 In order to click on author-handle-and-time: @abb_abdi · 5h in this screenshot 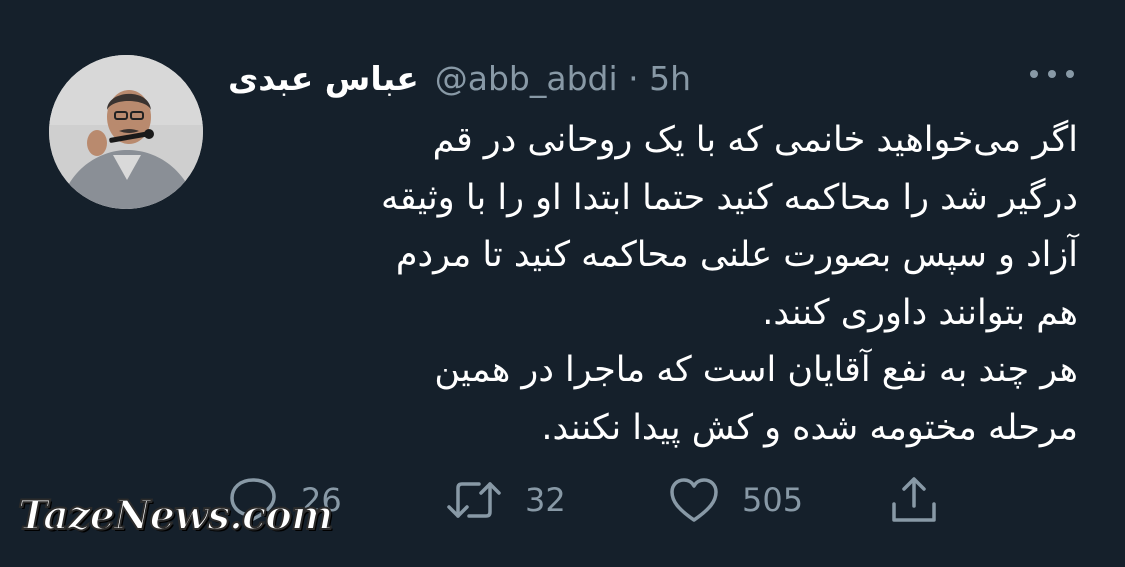, I will do `click(563, 78)`.